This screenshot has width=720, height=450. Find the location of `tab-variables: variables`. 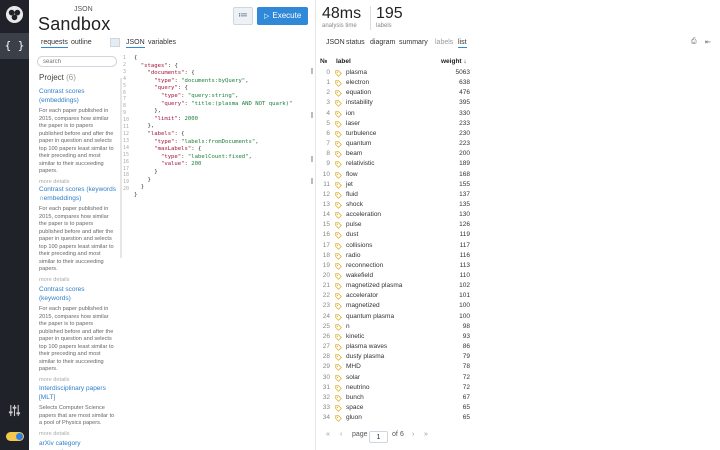

tab-variables: variables is located at coordinates (162, 42).